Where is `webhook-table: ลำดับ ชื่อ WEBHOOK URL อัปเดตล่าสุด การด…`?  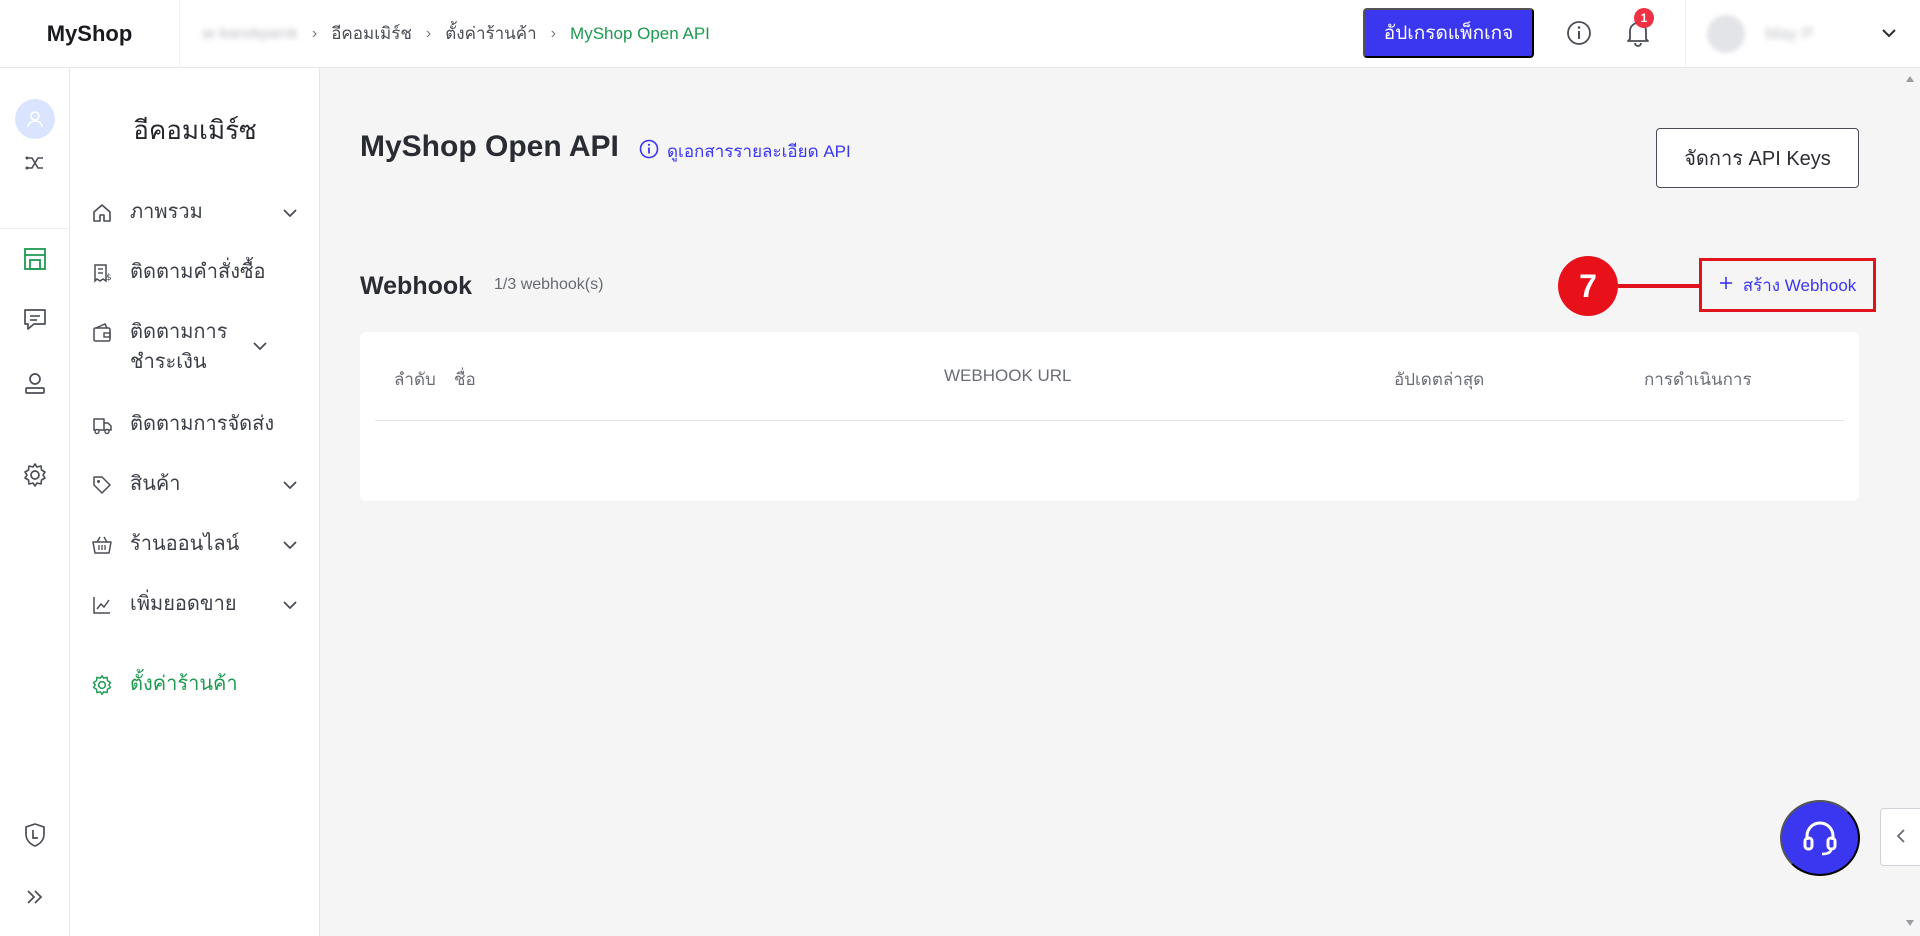 webhook-table: ลำดับ ชื่อ WEBHOOK URL อัปเดตล่าสุด การด… is located at coordinates (1109, 416).